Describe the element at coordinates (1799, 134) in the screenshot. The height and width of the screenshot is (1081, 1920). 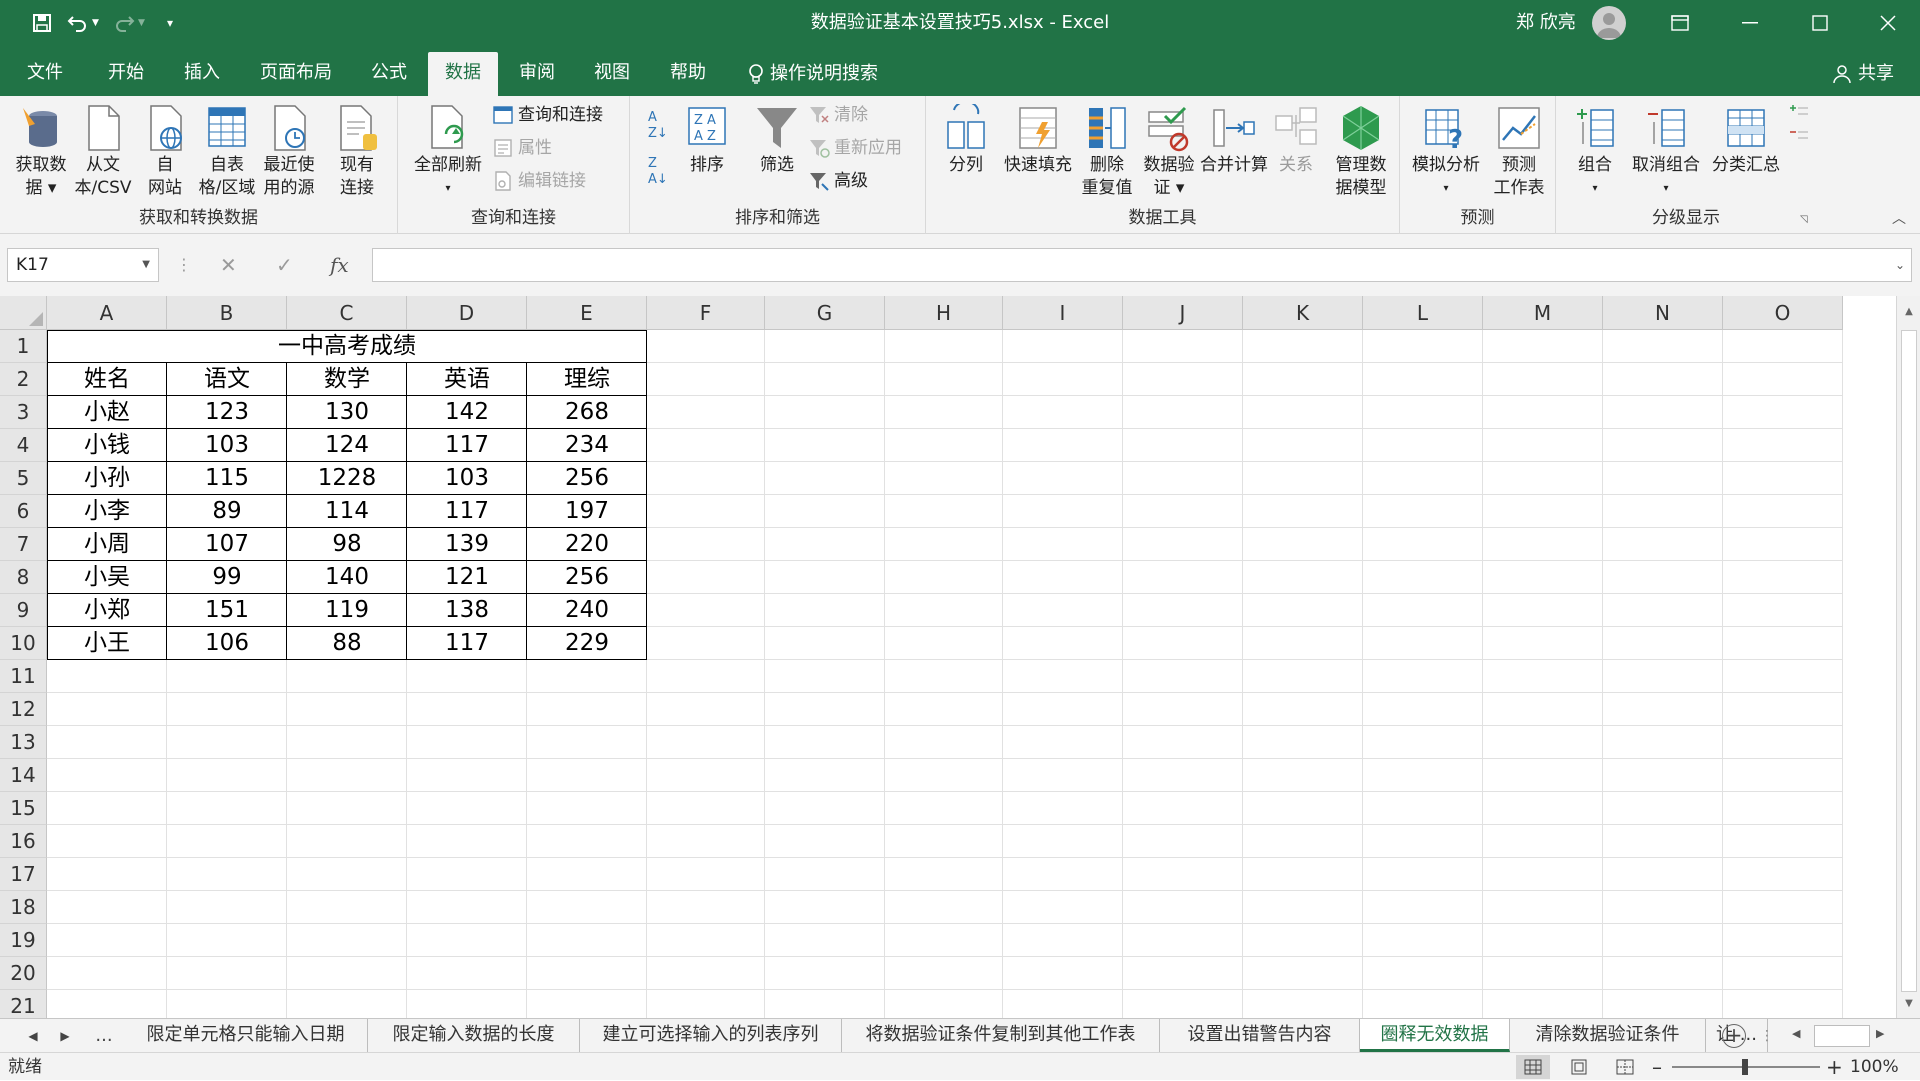
I see `show-detail-icon` at that location.